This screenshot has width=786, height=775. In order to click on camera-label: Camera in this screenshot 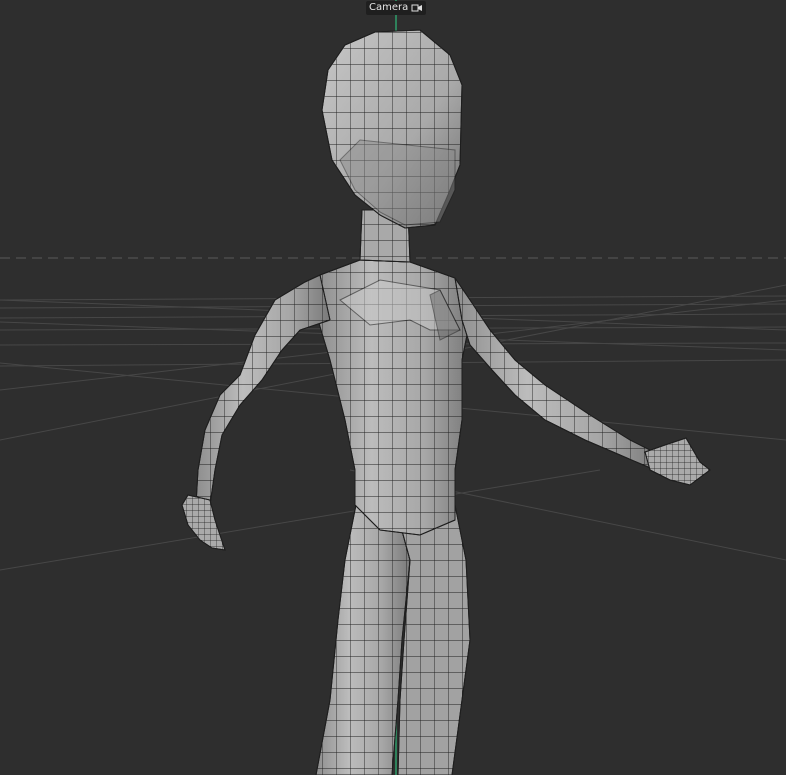, I will do `click(396, 8)`.